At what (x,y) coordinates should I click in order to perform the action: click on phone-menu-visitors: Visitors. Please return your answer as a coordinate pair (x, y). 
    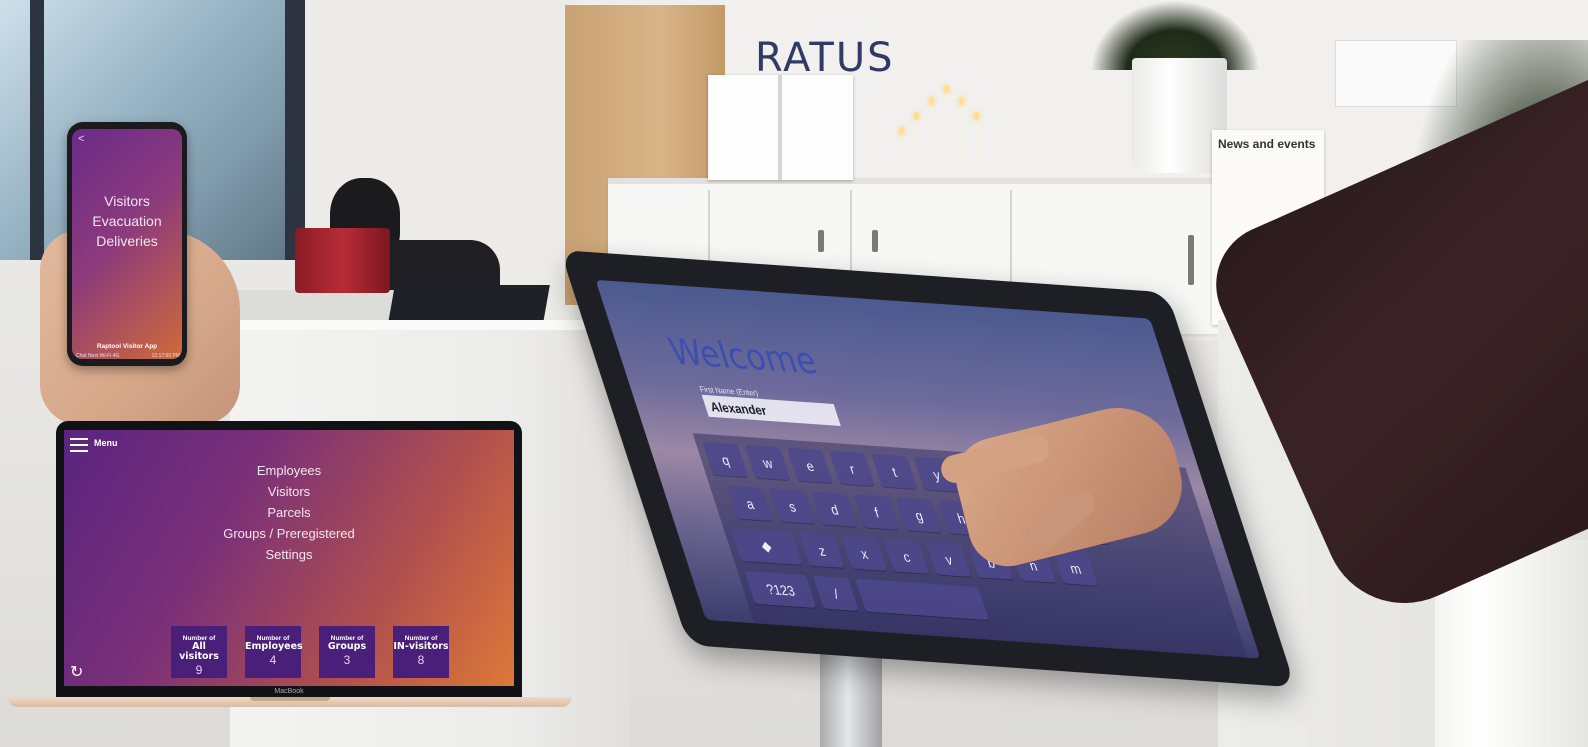
    Looking at the image, I should click on (127, 201).